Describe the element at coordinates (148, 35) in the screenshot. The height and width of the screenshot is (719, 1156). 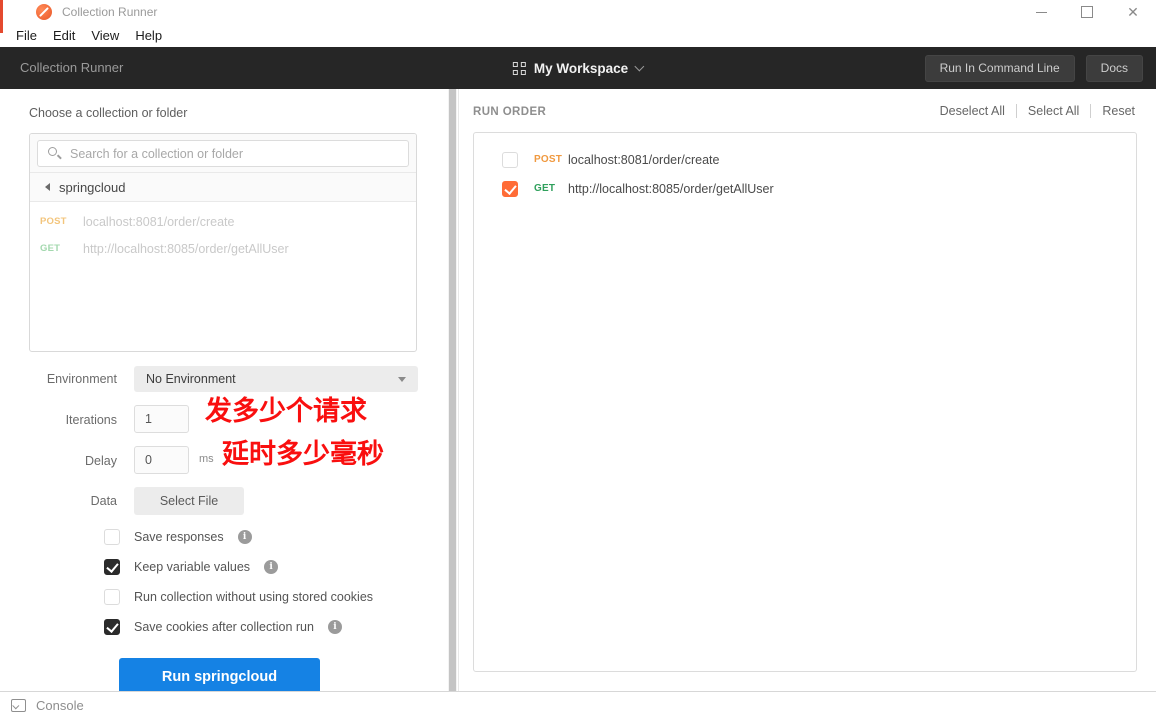
I see `menu-help: Help` at that location.